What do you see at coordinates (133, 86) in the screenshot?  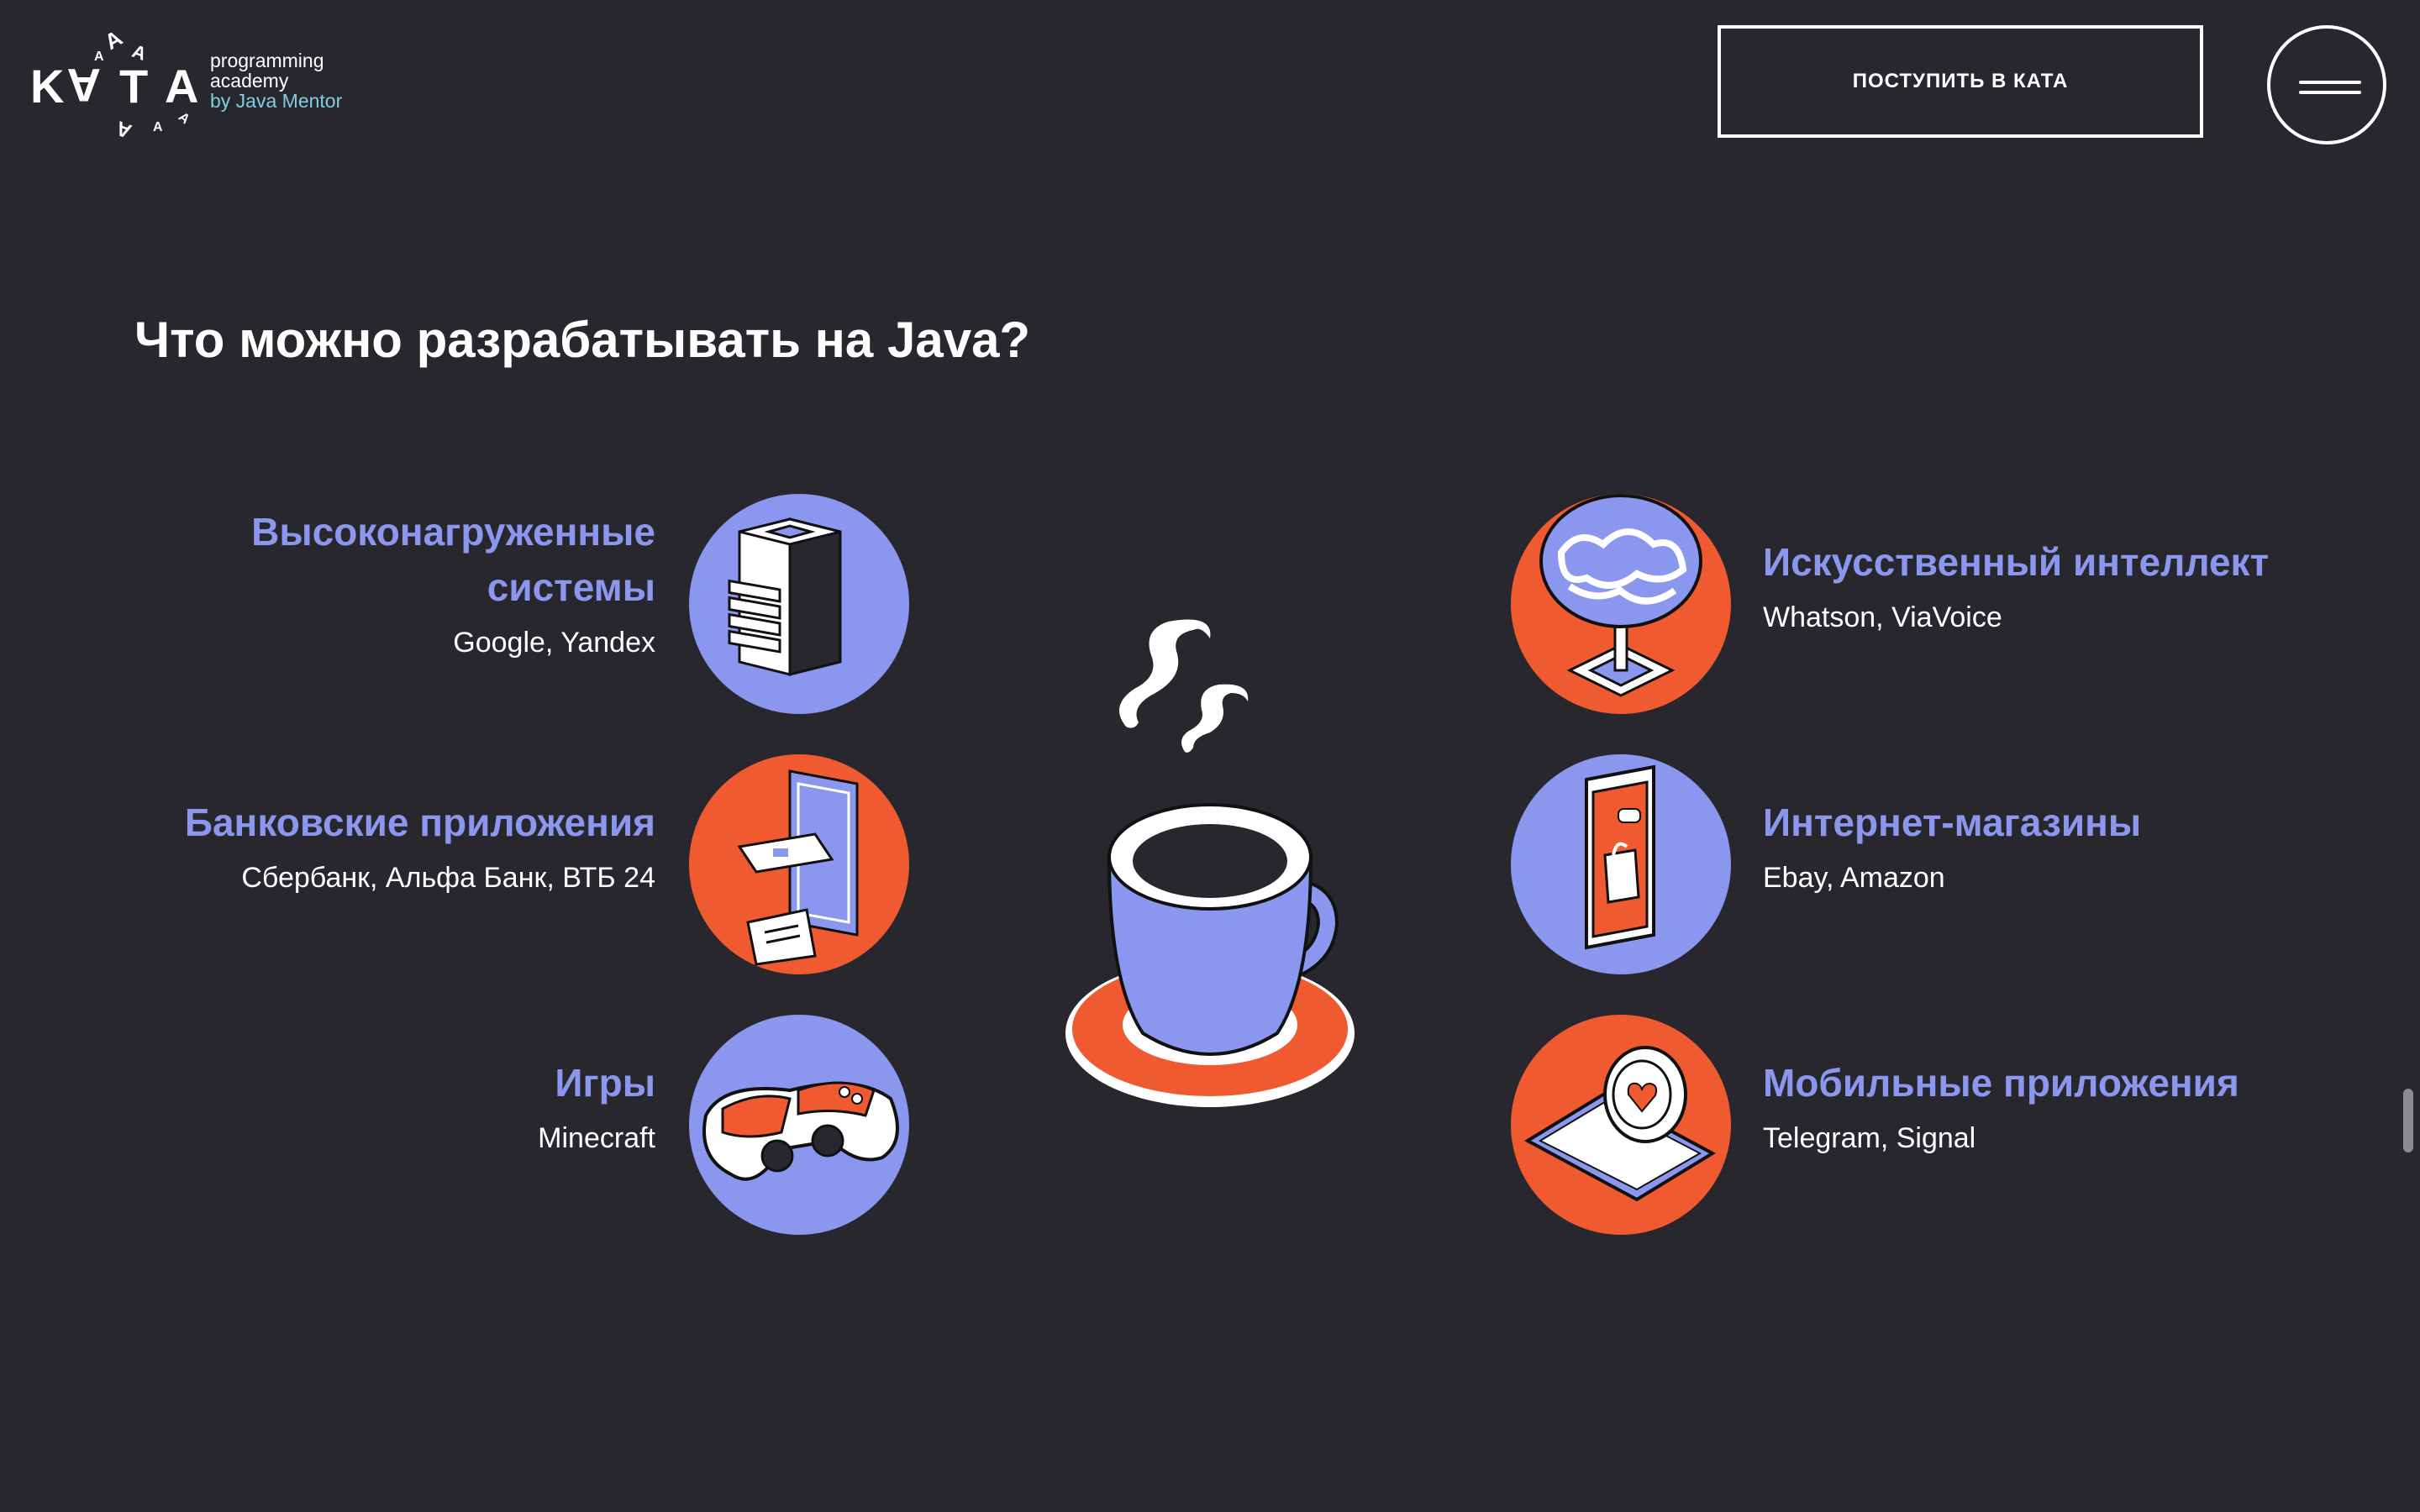 I see `svg-text: T` at bounding box center [133, 86].